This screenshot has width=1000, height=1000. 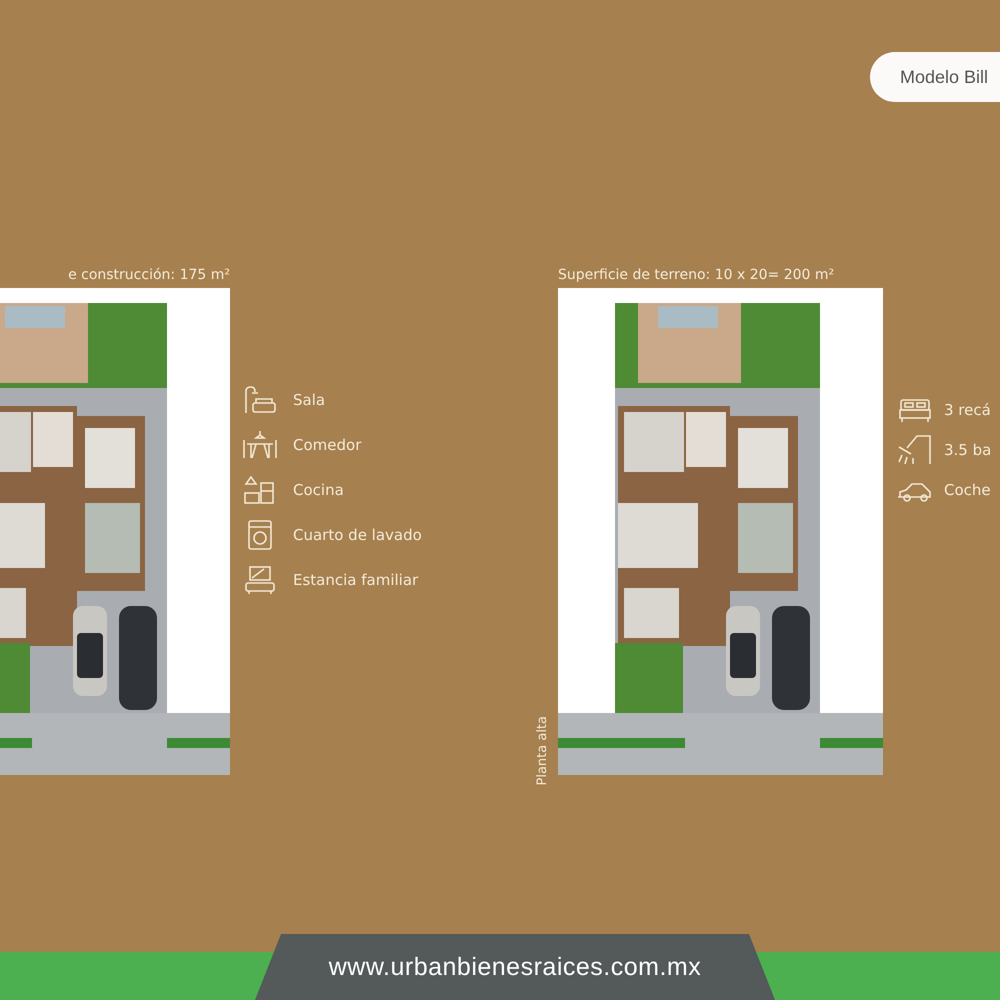 What do you see at coordinates (515, 967) in the screenshot?
I see `website-link: www.urbanbienesraices.com.mx` at bounding box center [515, 967].